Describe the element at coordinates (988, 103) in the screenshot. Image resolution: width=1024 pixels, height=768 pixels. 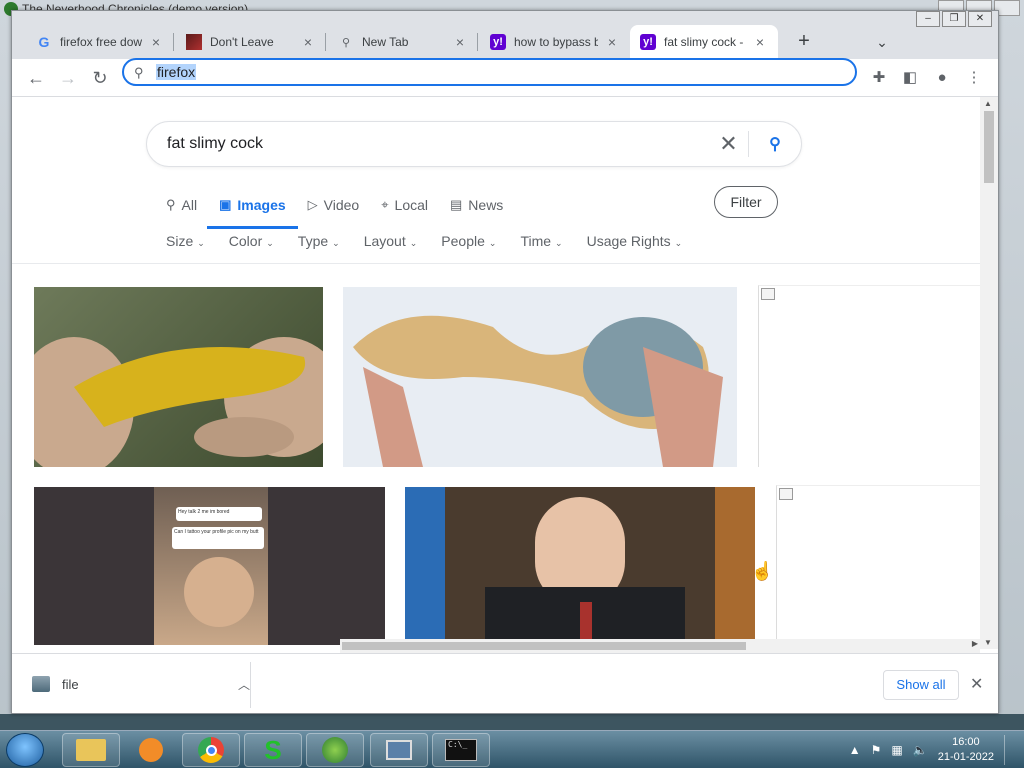
I see `scroll-up-icon: ▲` at that location.